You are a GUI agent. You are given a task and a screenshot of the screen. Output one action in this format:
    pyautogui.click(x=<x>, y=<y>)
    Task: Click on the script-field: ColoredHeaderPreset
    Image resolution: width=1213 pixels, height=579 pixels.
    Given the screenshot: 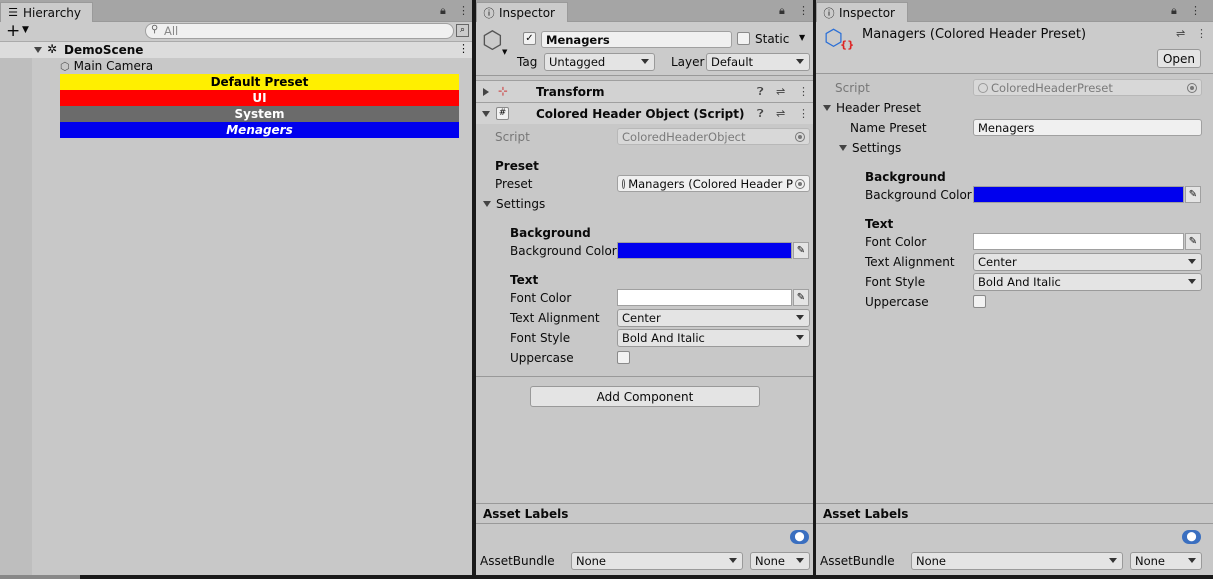 What is the action you would take?
    pyautogui.click(x=1087, y=87)
    